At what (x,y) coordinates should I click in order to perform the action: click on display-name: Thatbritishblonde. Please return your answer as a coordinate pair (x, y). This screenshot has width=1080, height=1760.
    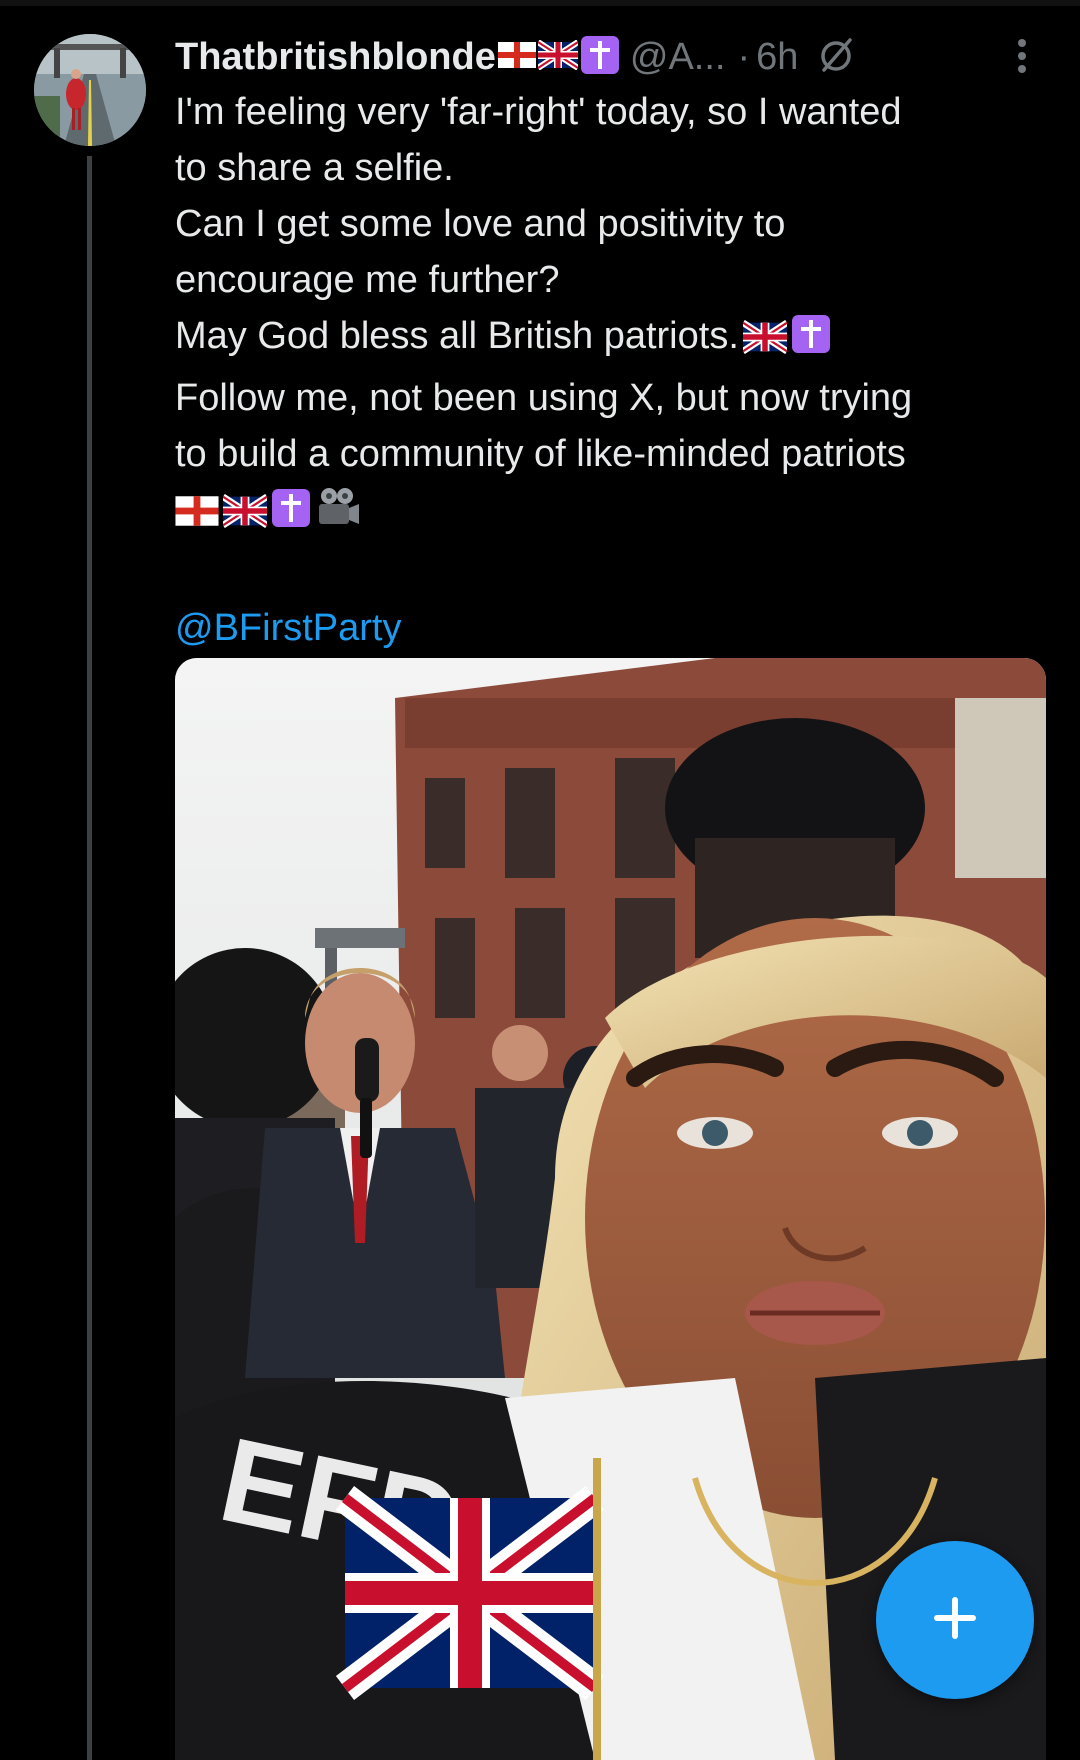
    Looking at the image, I should click on (335, 57).